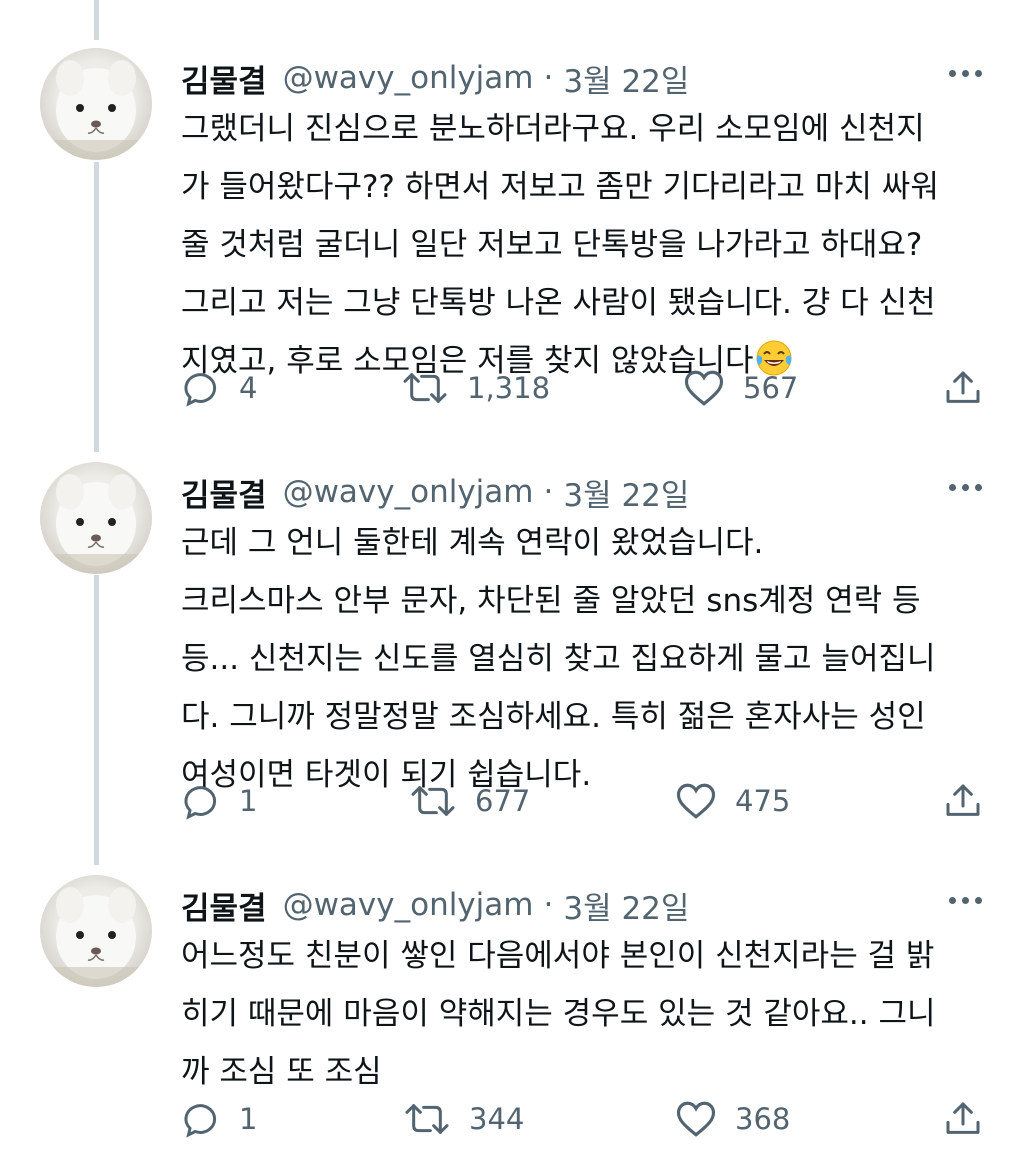 This screenshot has width=1024, height=1155. I want to click on tweet-text-line: 근데 그 언니 둘한테 계속 연락이 왔었습니다., so click(472, 543).